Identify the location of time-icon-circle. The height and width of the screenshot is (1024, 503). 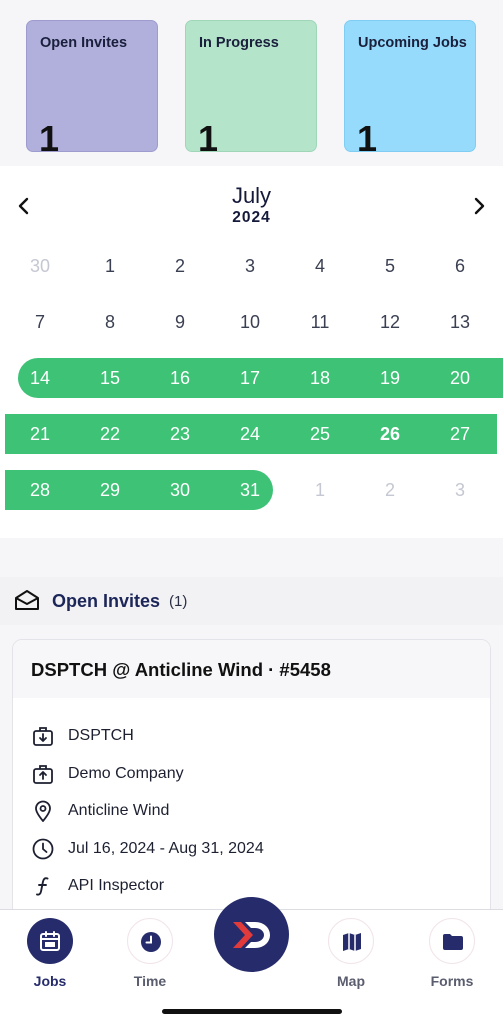
(150, 941).